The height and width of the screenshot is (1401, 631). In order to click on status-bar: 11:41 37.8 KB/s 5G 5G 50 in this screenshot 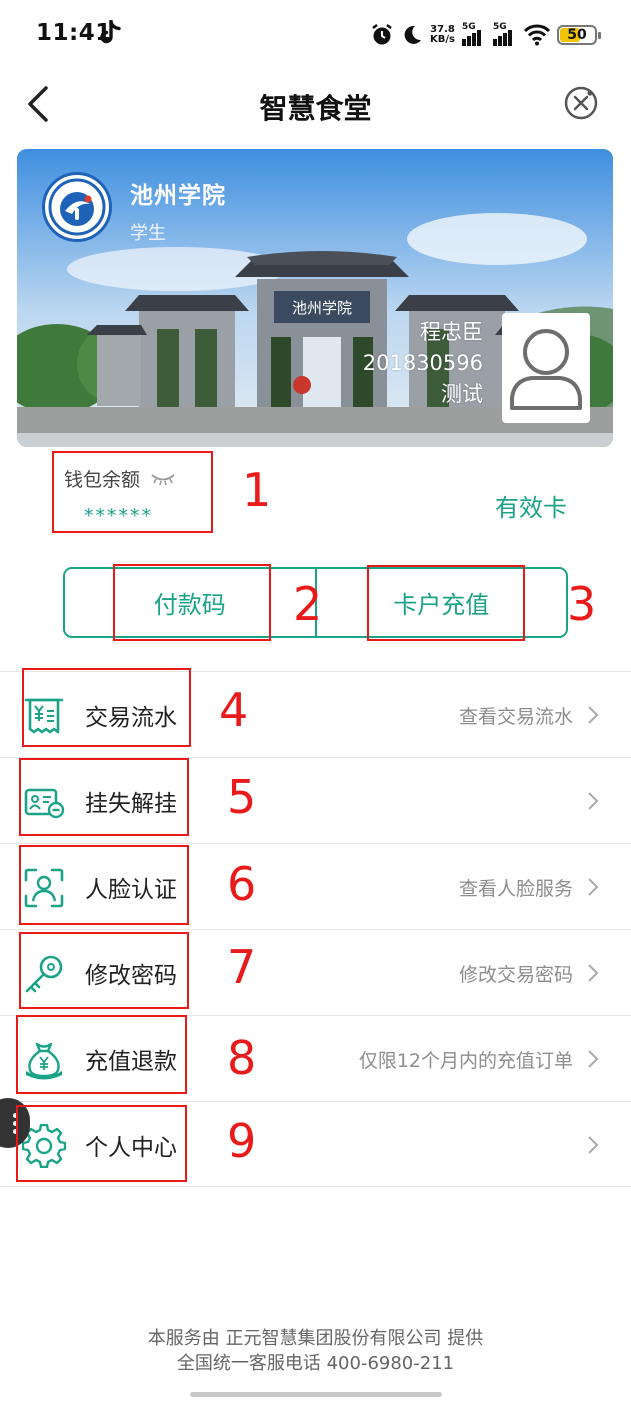, I will do `click(315, 35)`.